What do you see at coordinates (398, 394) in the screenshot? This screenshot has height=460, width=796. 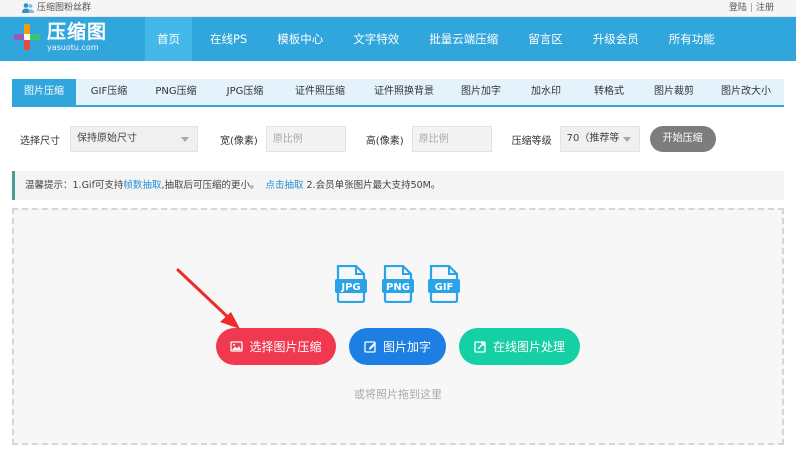 I see `drop-hint: 或将照片拖到这里` at bounding box center [398, 394].